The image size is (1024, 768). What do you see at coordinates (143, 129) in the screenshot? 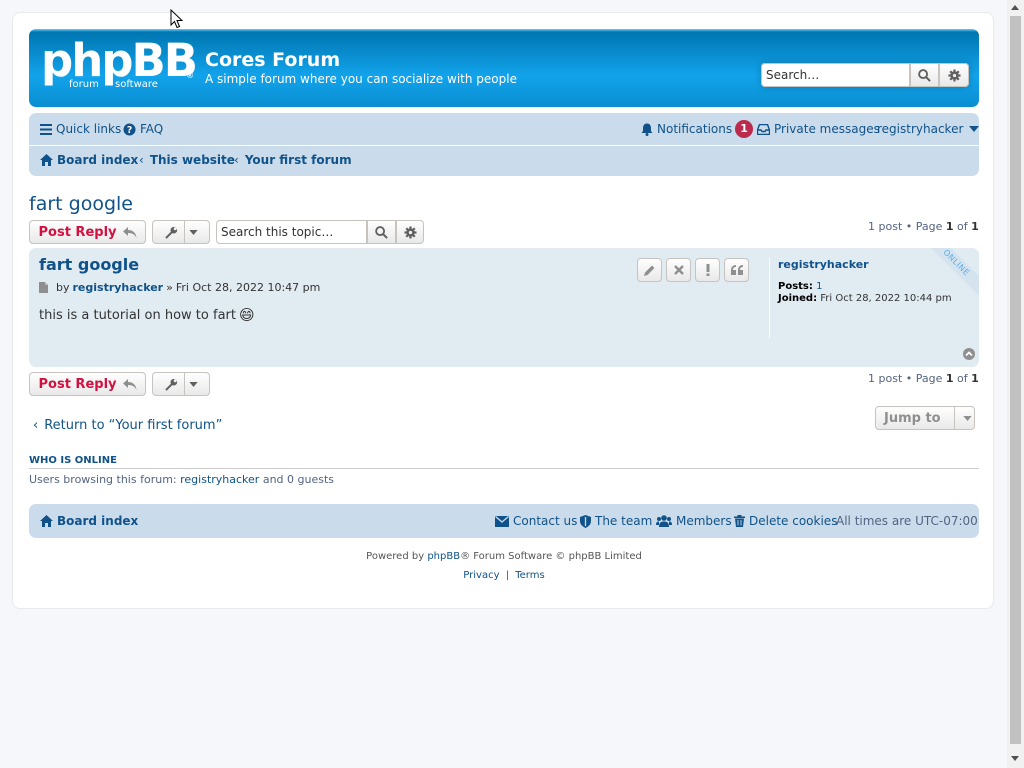
I see `faq-link: ? FAQ` at bounding box center [143, 129].